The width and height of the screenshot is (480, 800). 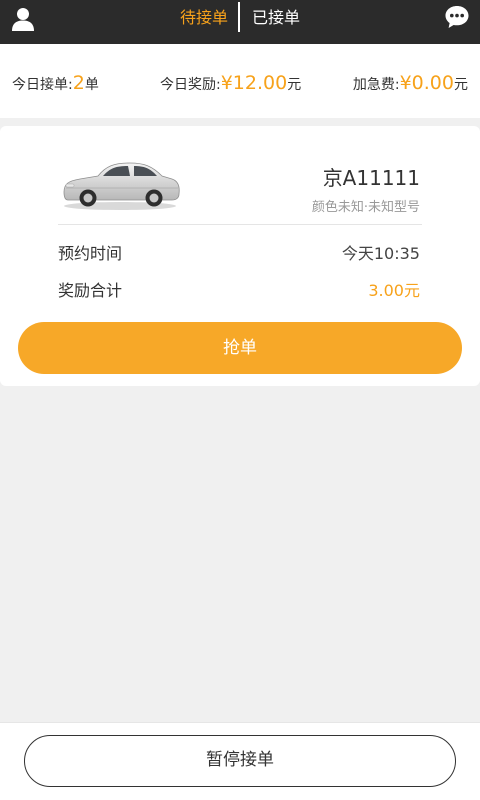 What do you see at coordinates (240, 348) in the screenshot?
I see `grab-order-button: 抢单` at bounding box center [240, 348].